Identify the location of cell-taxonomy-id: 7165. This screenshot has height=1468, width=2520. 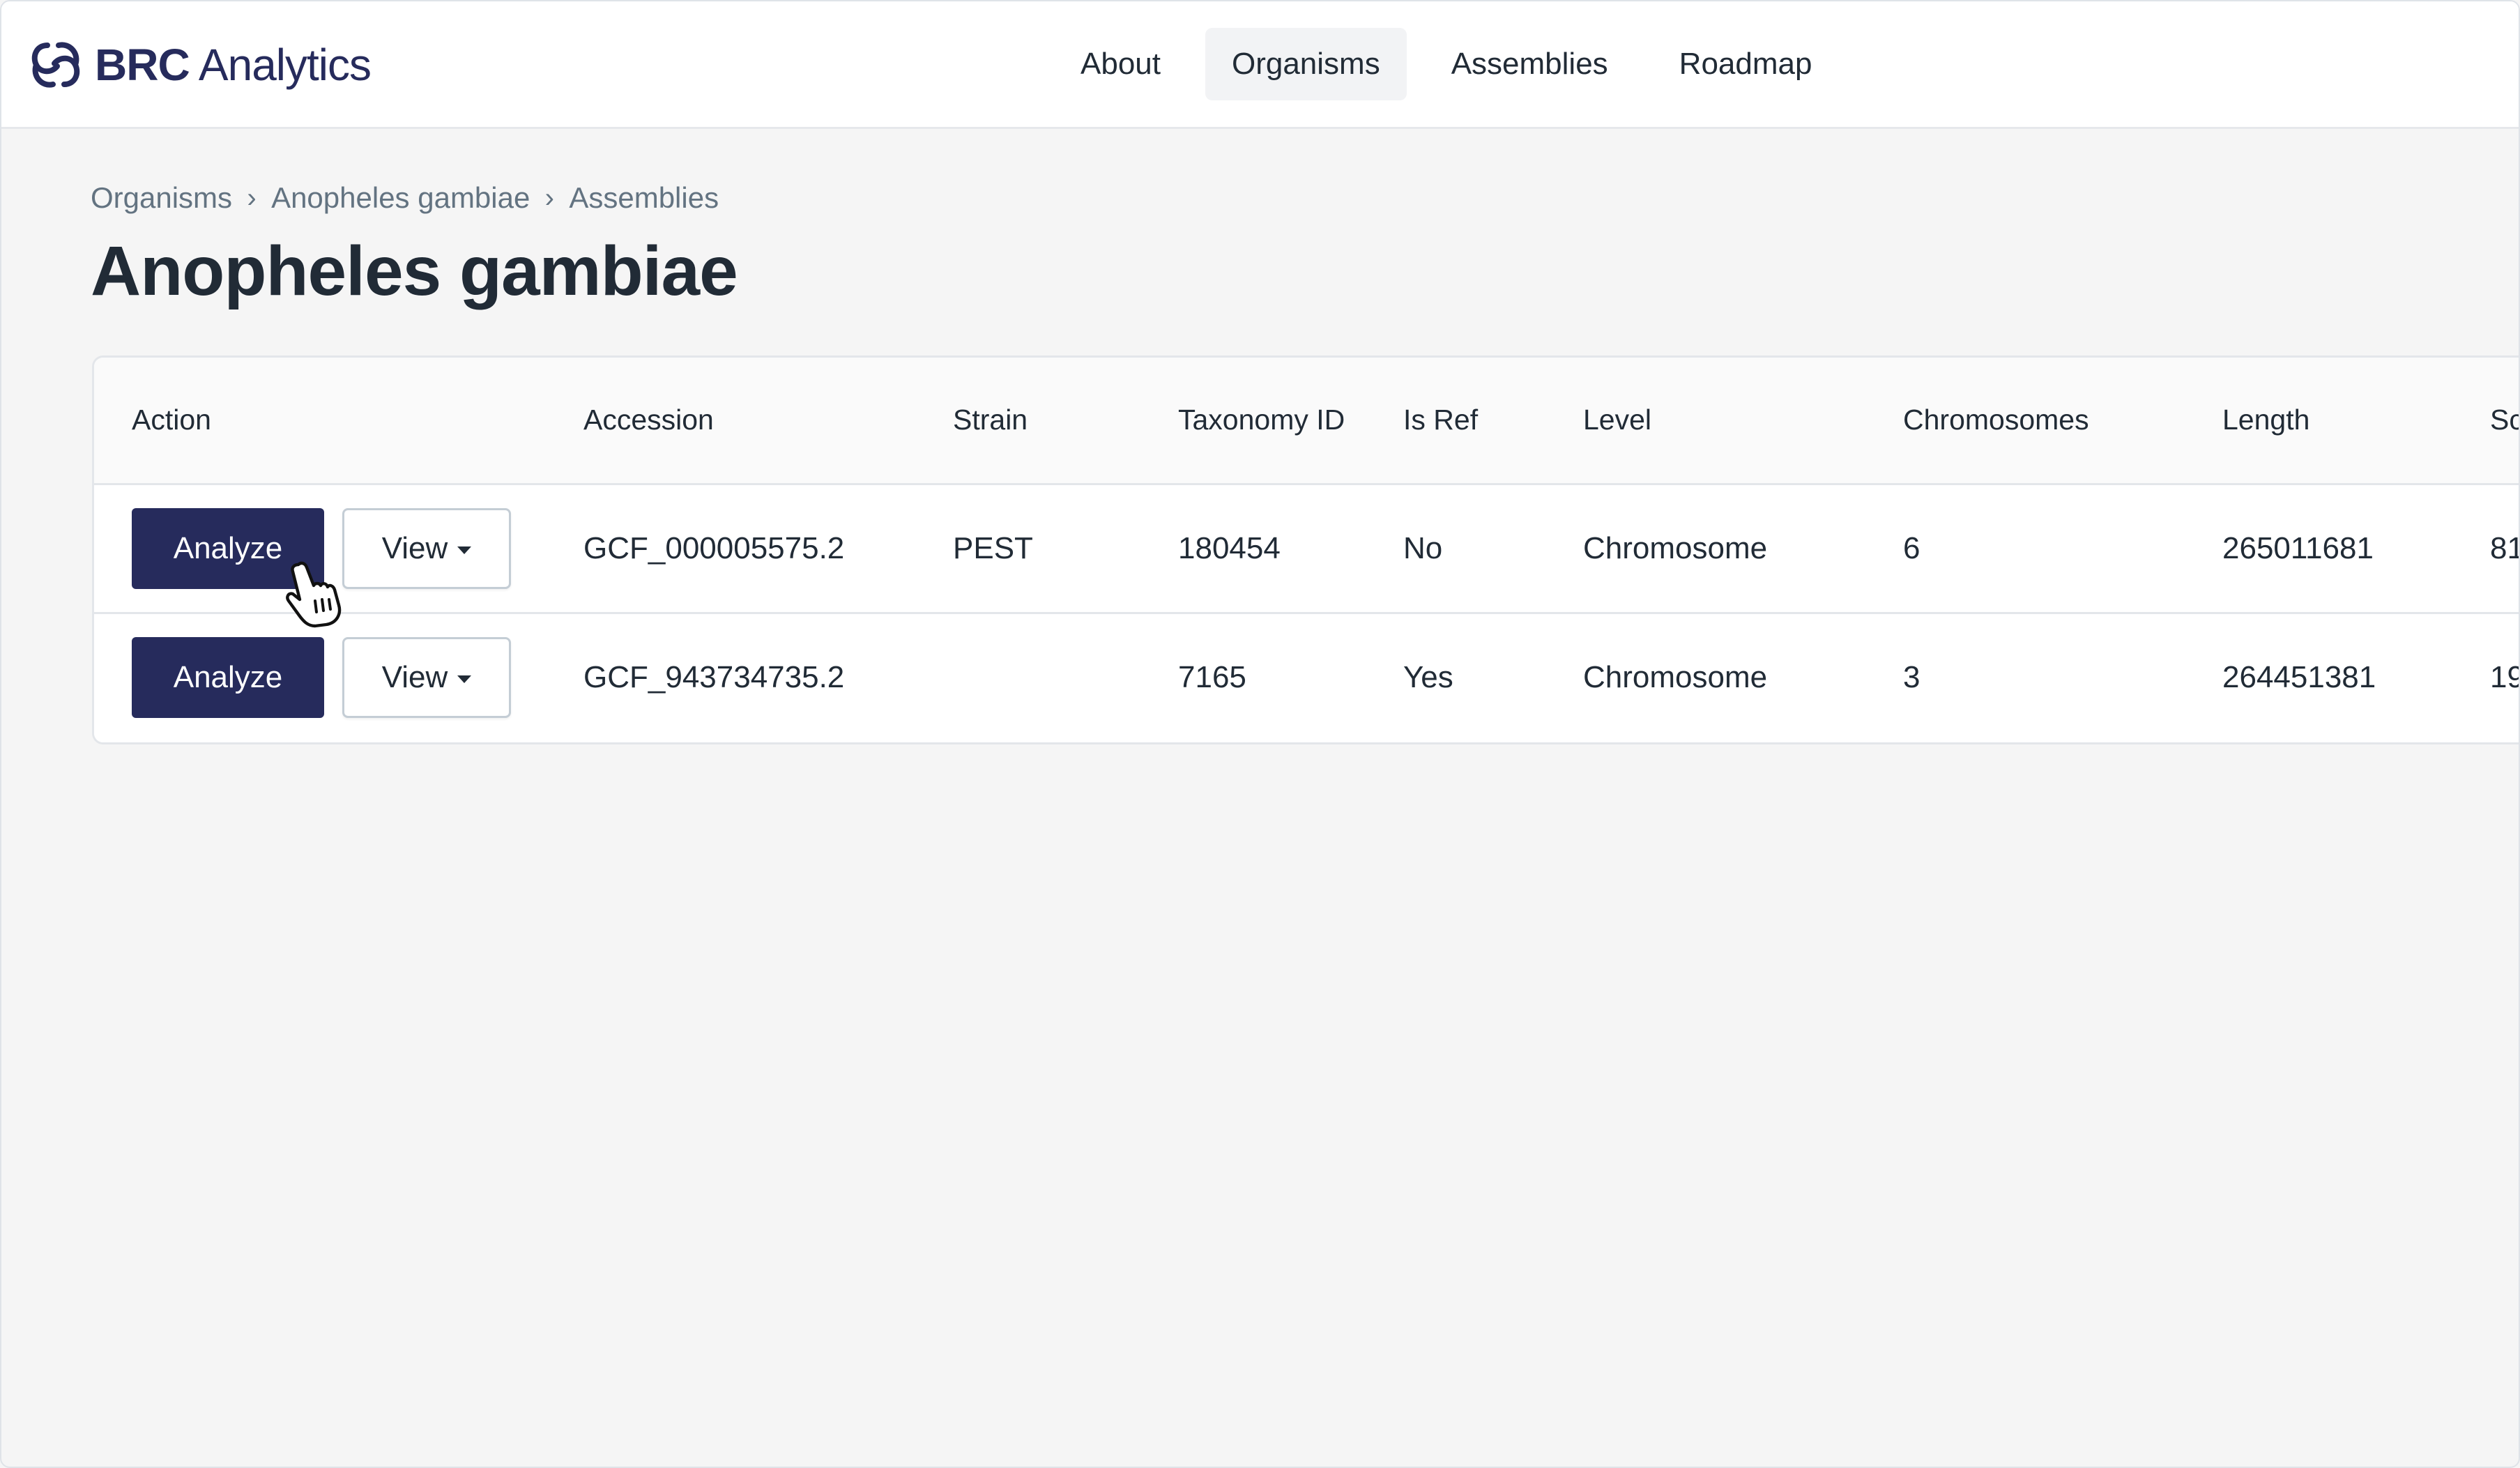
(1212, 677).